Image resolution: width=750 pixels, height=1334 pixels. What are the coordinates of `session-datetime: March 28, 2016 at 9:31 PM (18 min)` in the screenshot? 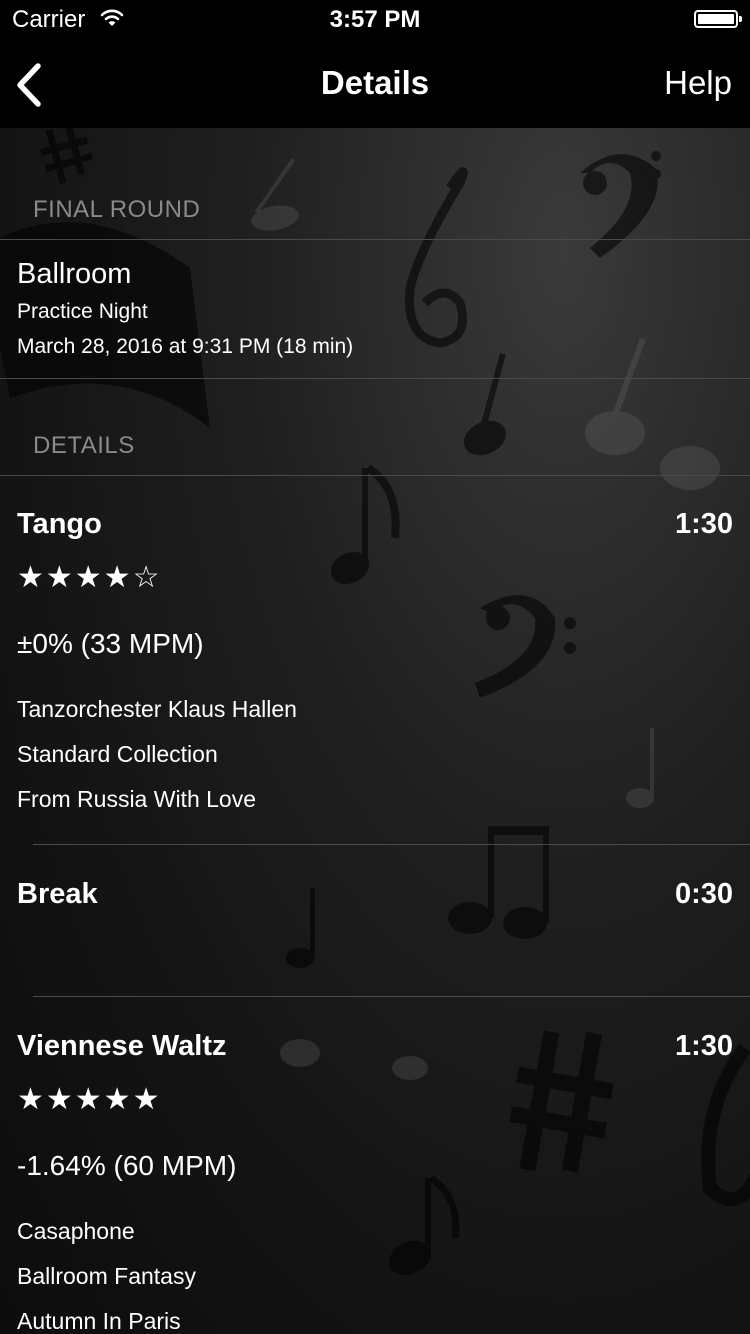 It's located at (185, 346).